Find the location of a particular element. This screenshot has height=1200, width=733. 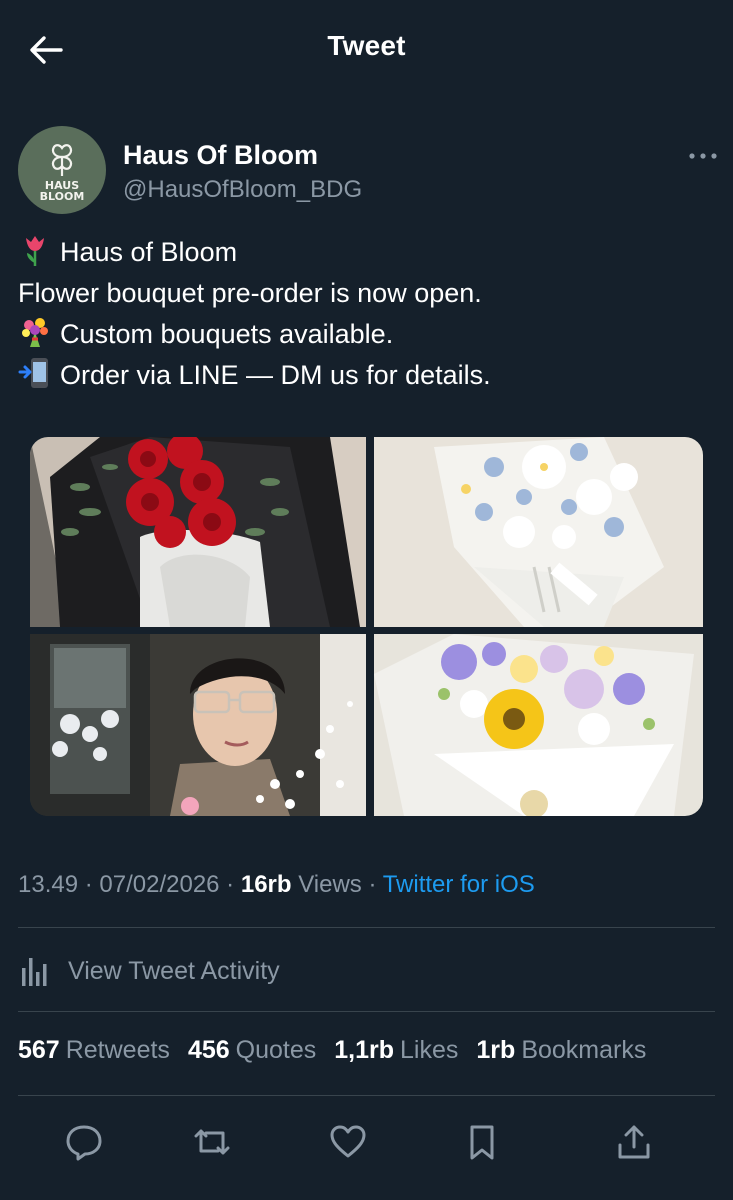

tweet-time: 13.49 is located at coordinates (48, 884).